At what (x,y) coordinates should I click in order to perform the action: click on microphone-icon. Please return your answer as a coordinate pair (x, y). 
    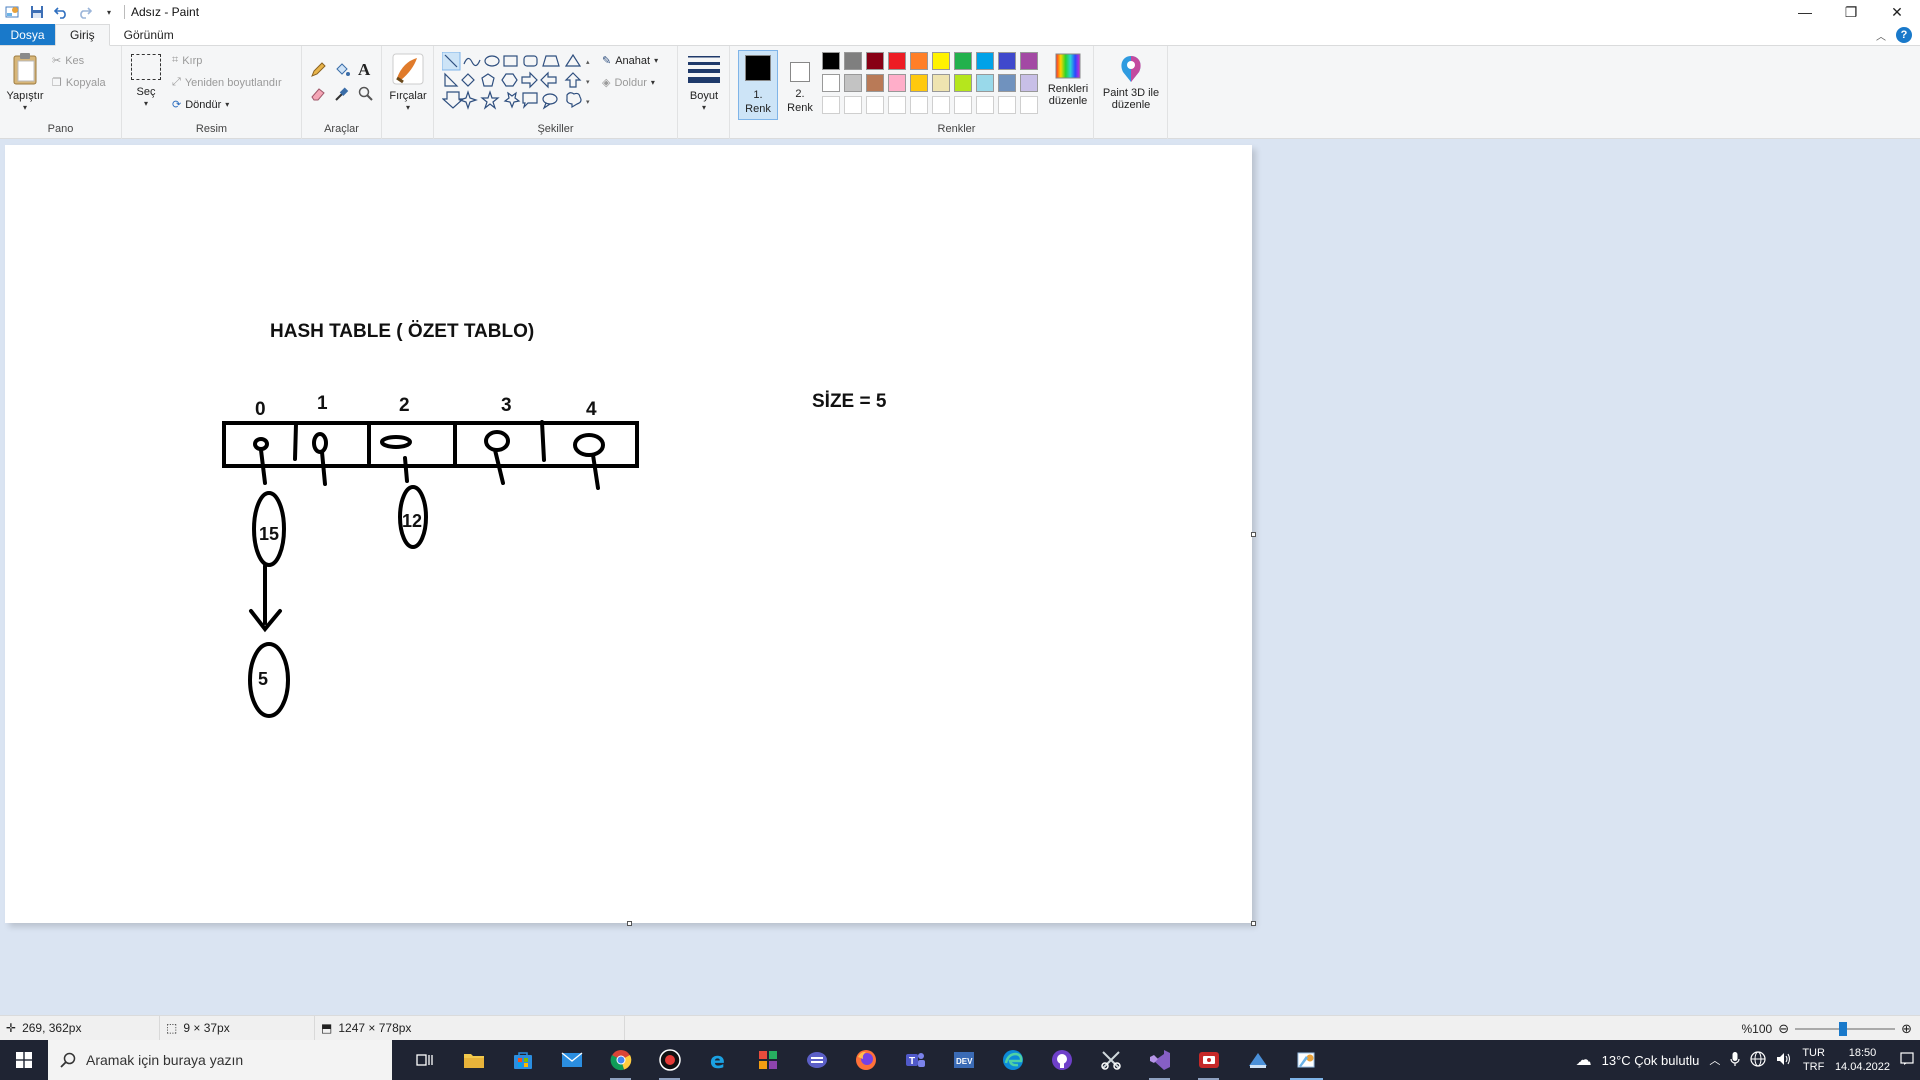
    Looking at the image, I should click on (1735, 1060).